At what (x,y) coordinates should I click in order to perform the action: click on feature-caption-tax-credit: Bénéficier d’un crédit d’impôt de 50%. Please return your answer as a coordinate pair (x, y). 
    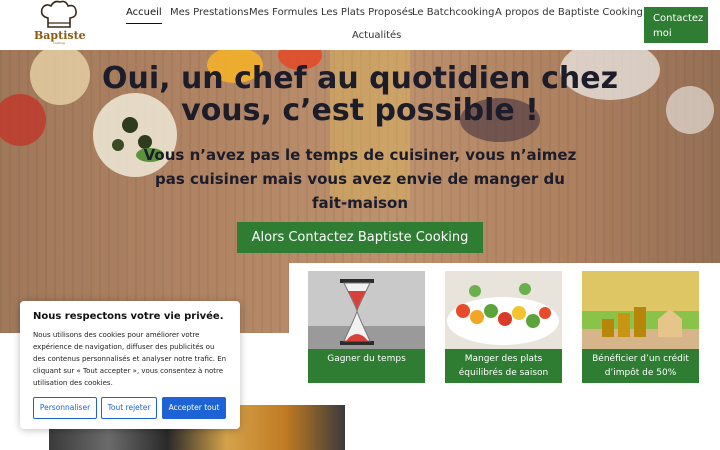
    Looking at the image, I should click on (640, 366).